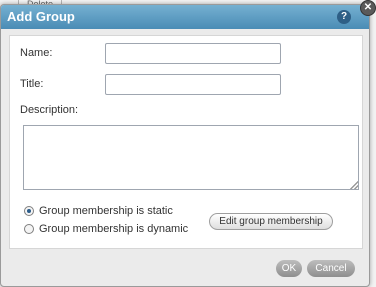 This screenshot has width=376, height=287. What do you see at coordinates (344, 17) in the screenshot?
I see `help-icon: ?` at bounding box center [344, 17].